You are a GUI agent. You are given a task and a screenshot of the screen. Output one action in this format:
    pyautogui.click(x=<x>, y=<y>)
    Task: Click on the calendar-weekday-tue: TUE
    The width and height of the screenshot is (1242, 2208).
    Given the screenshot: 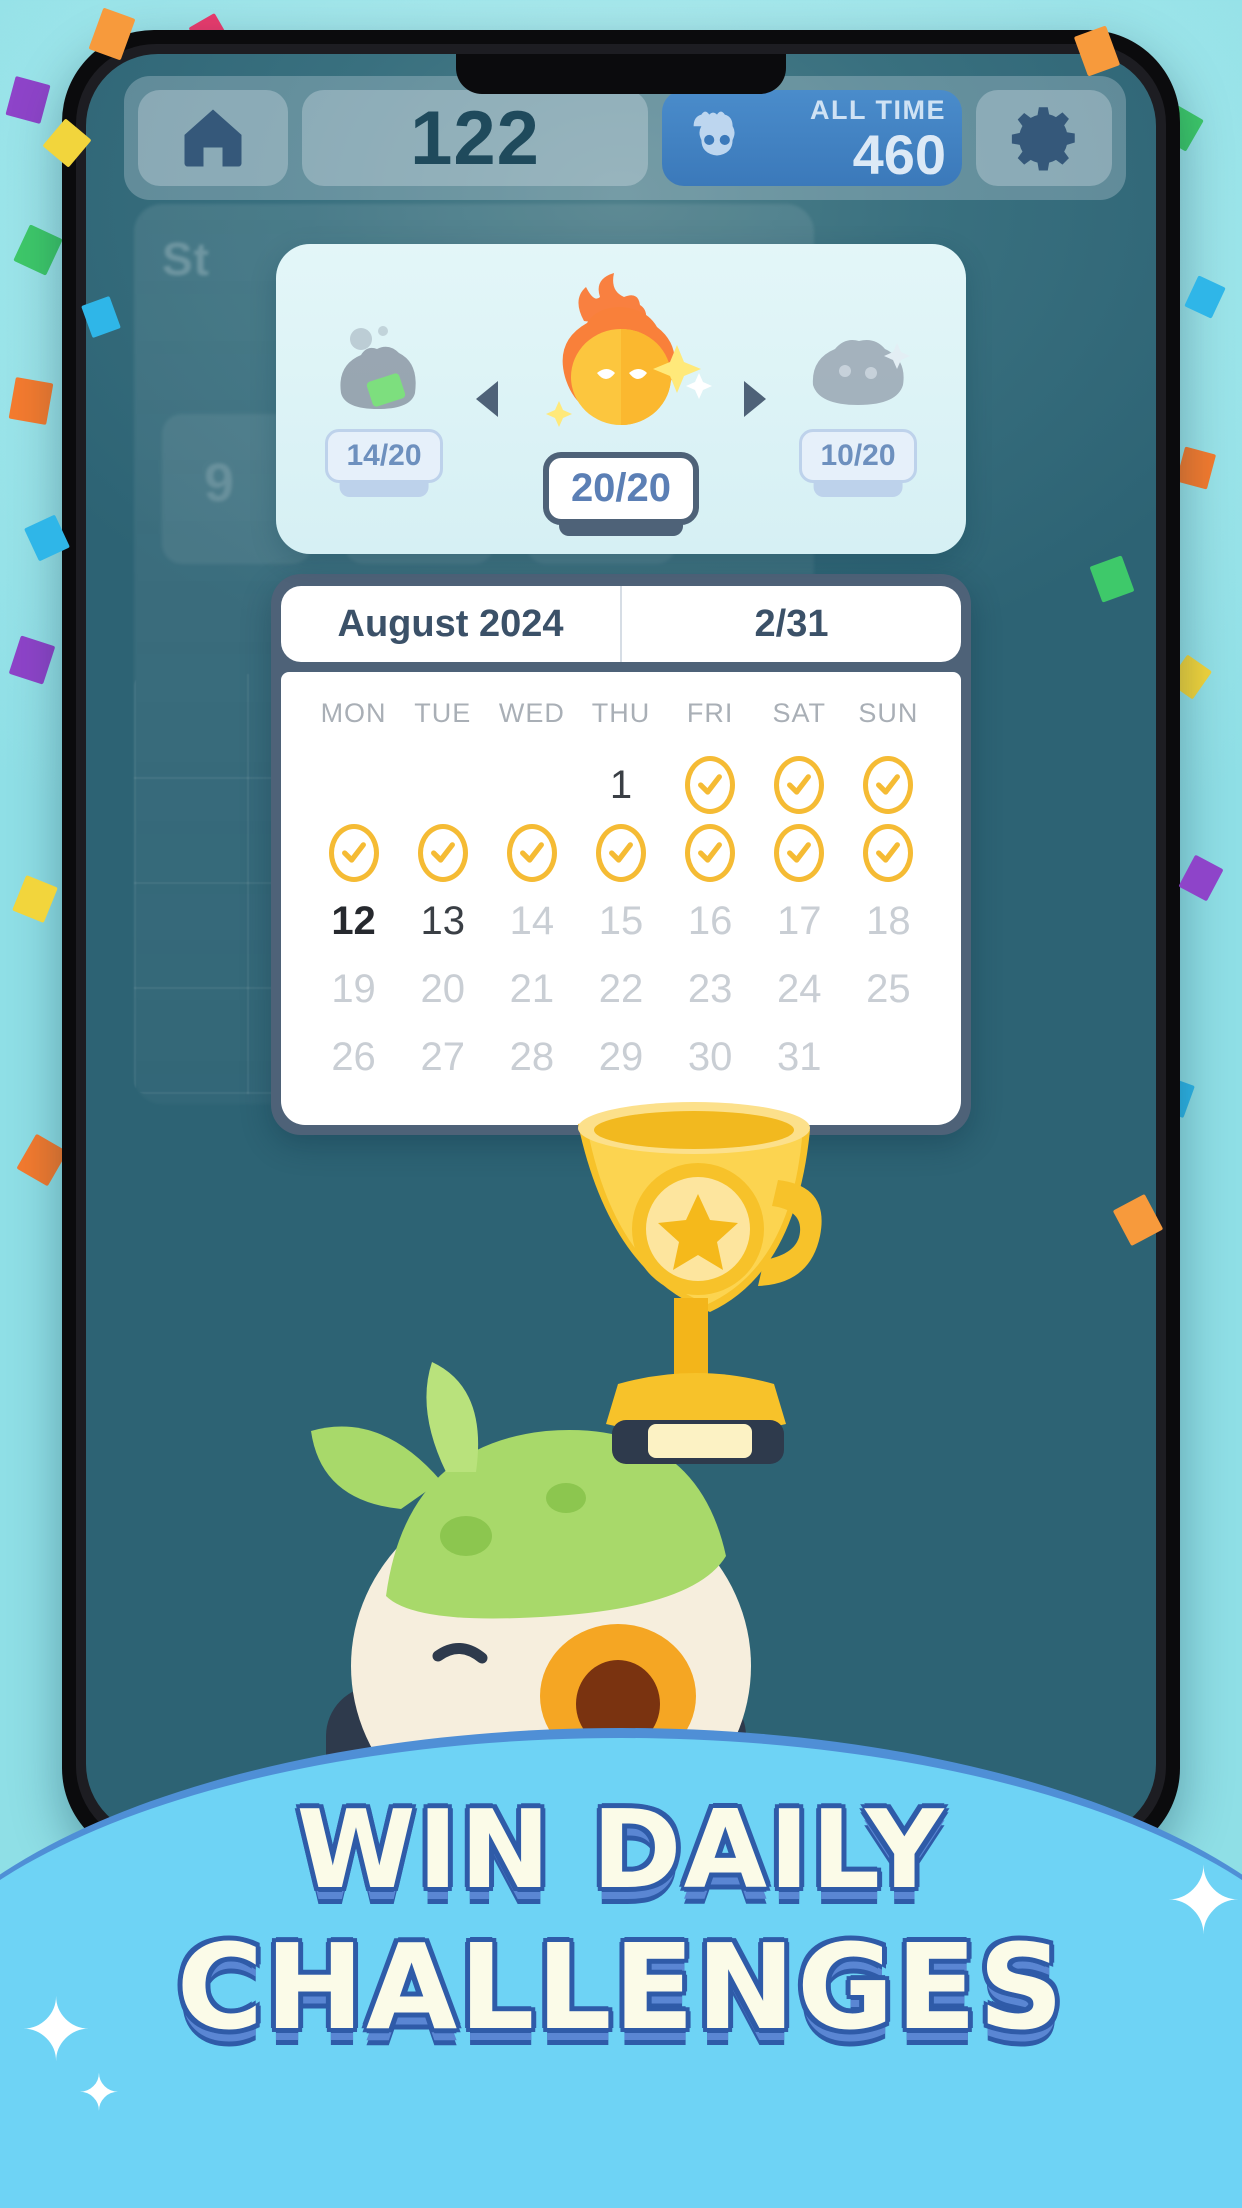 What is the action you would take?
    pyautogui.click(x=443, y=713)
    